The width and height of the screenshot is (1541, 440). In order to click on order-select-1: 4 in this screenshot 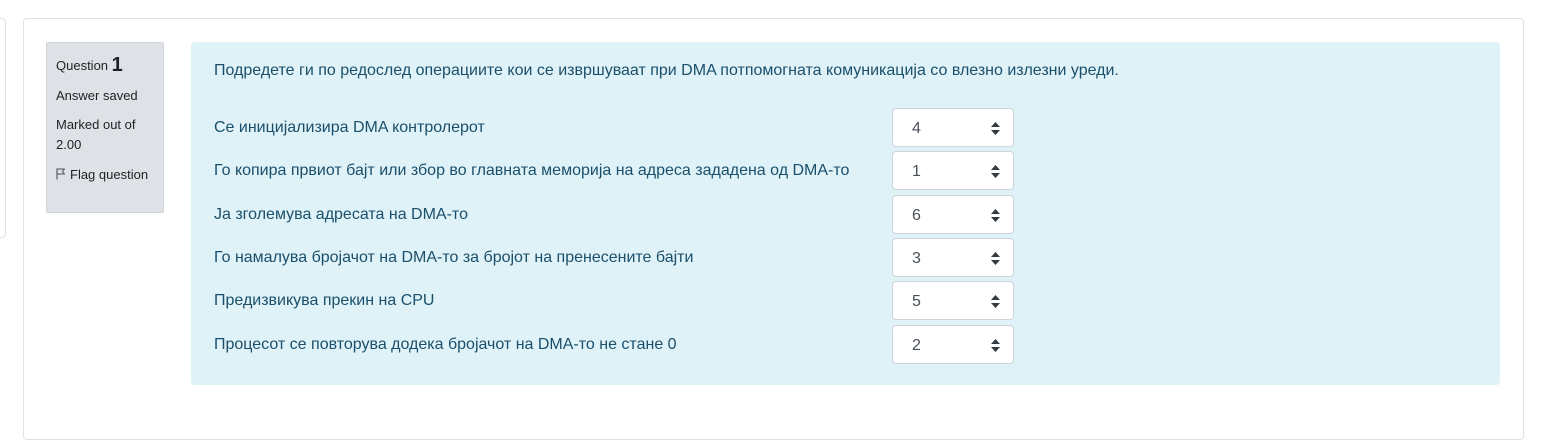, I will do `click(953, 127)`.